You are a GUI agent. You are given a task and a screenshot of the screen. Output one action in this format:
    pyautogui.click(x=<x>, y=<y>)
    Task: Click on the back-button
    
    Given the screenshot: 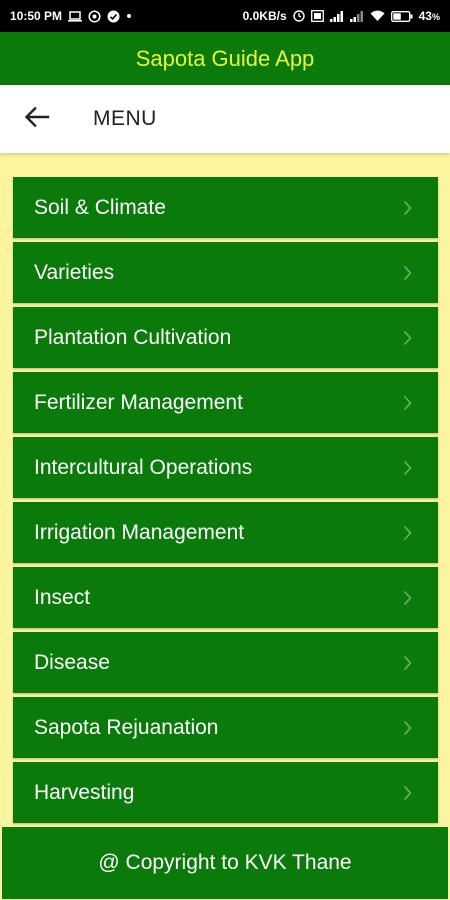 What is the action you would take?
    pyautogui.click(x=37, y=119)
    